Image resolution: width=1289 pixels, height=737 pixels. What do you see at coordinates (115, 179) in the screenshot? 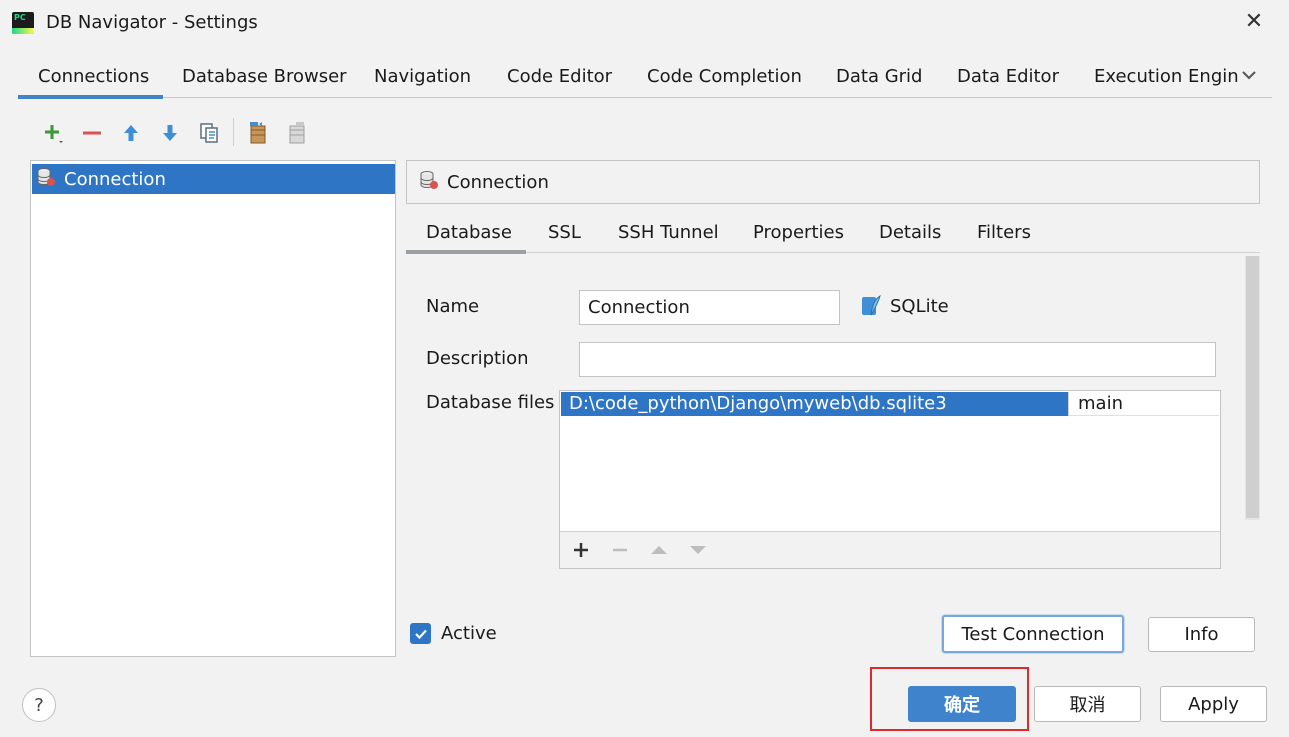
I see `connection-list-item-label: Connection` at bounding box center [115, 179].